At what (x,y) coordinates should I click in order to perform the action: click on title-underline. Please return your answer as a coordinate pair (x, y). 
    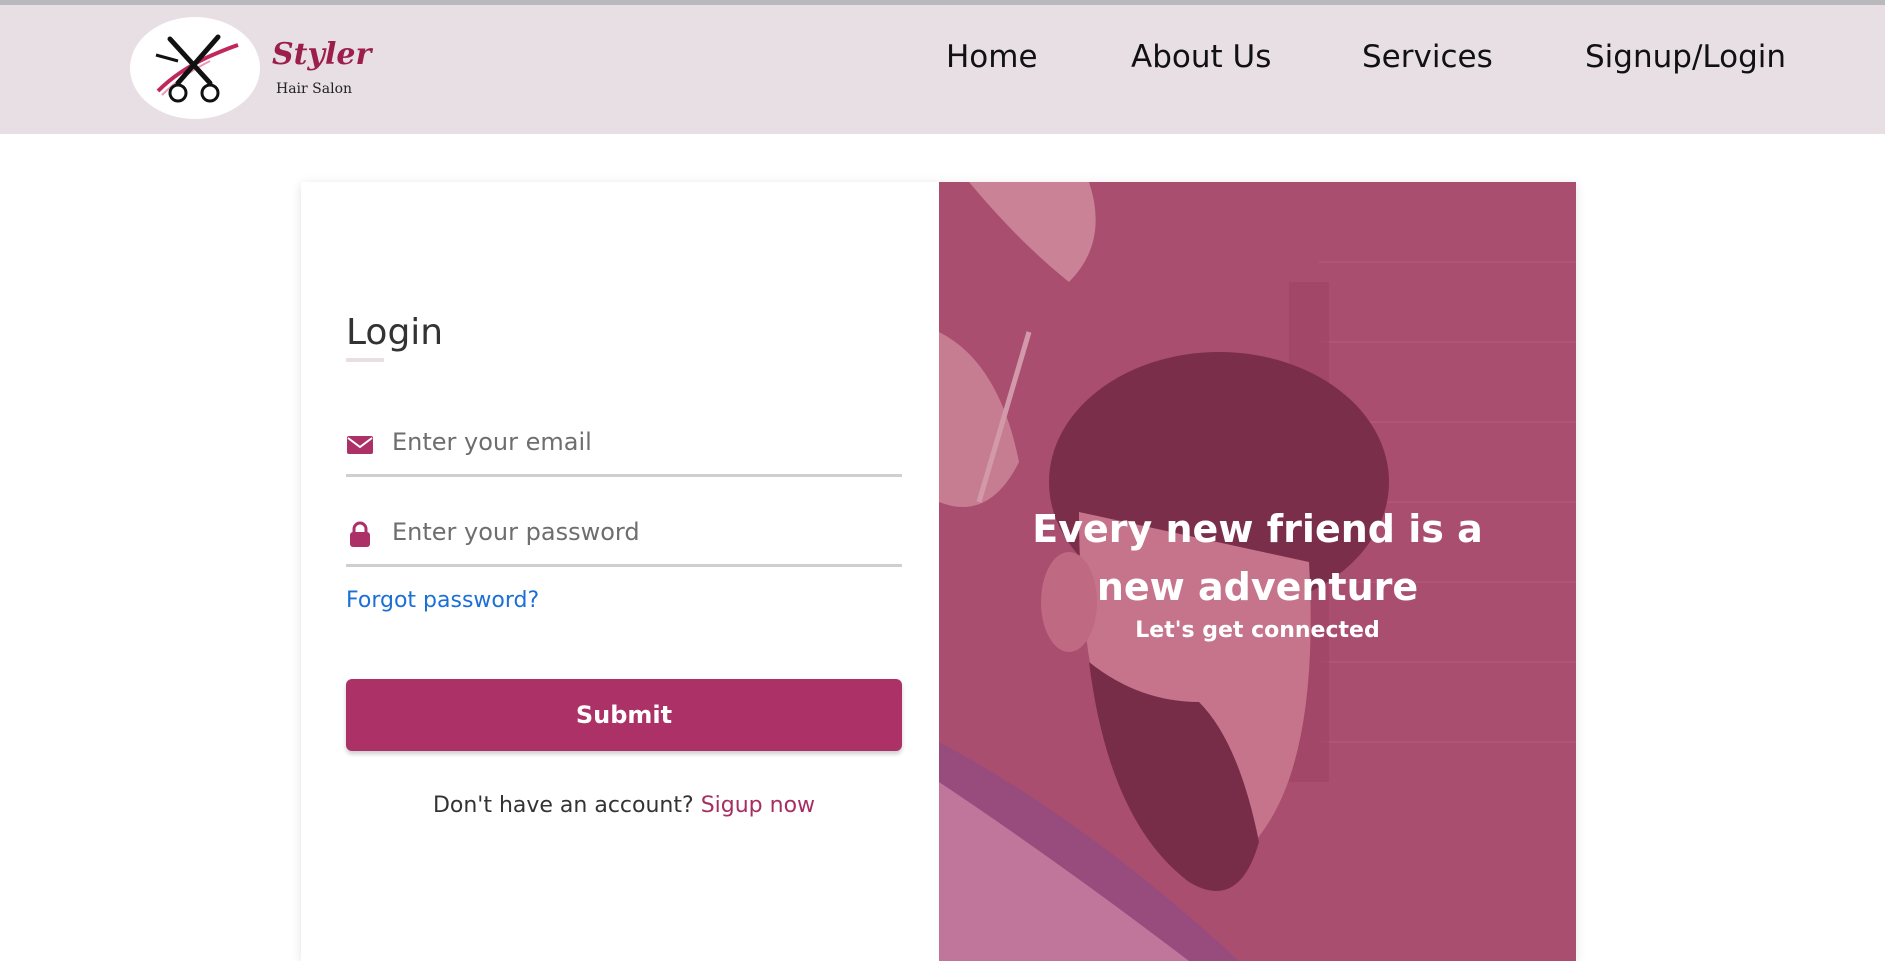
    Looking at the image, I should click on (365, 360).